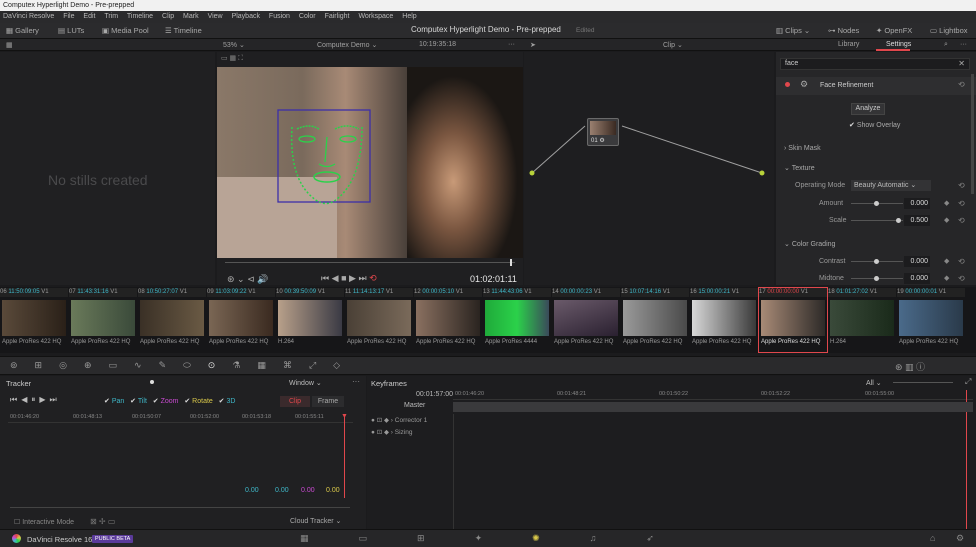  I want to click on rotate-checkbox: ✔, so click(187, 401).